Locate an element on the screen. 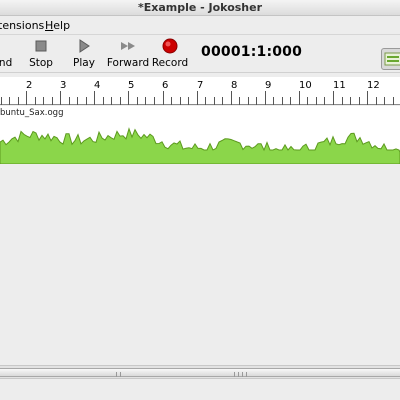 Image resolution: width=400 pixels, height=400 pixels. audio-waveform is located at coordinates (200, 141).